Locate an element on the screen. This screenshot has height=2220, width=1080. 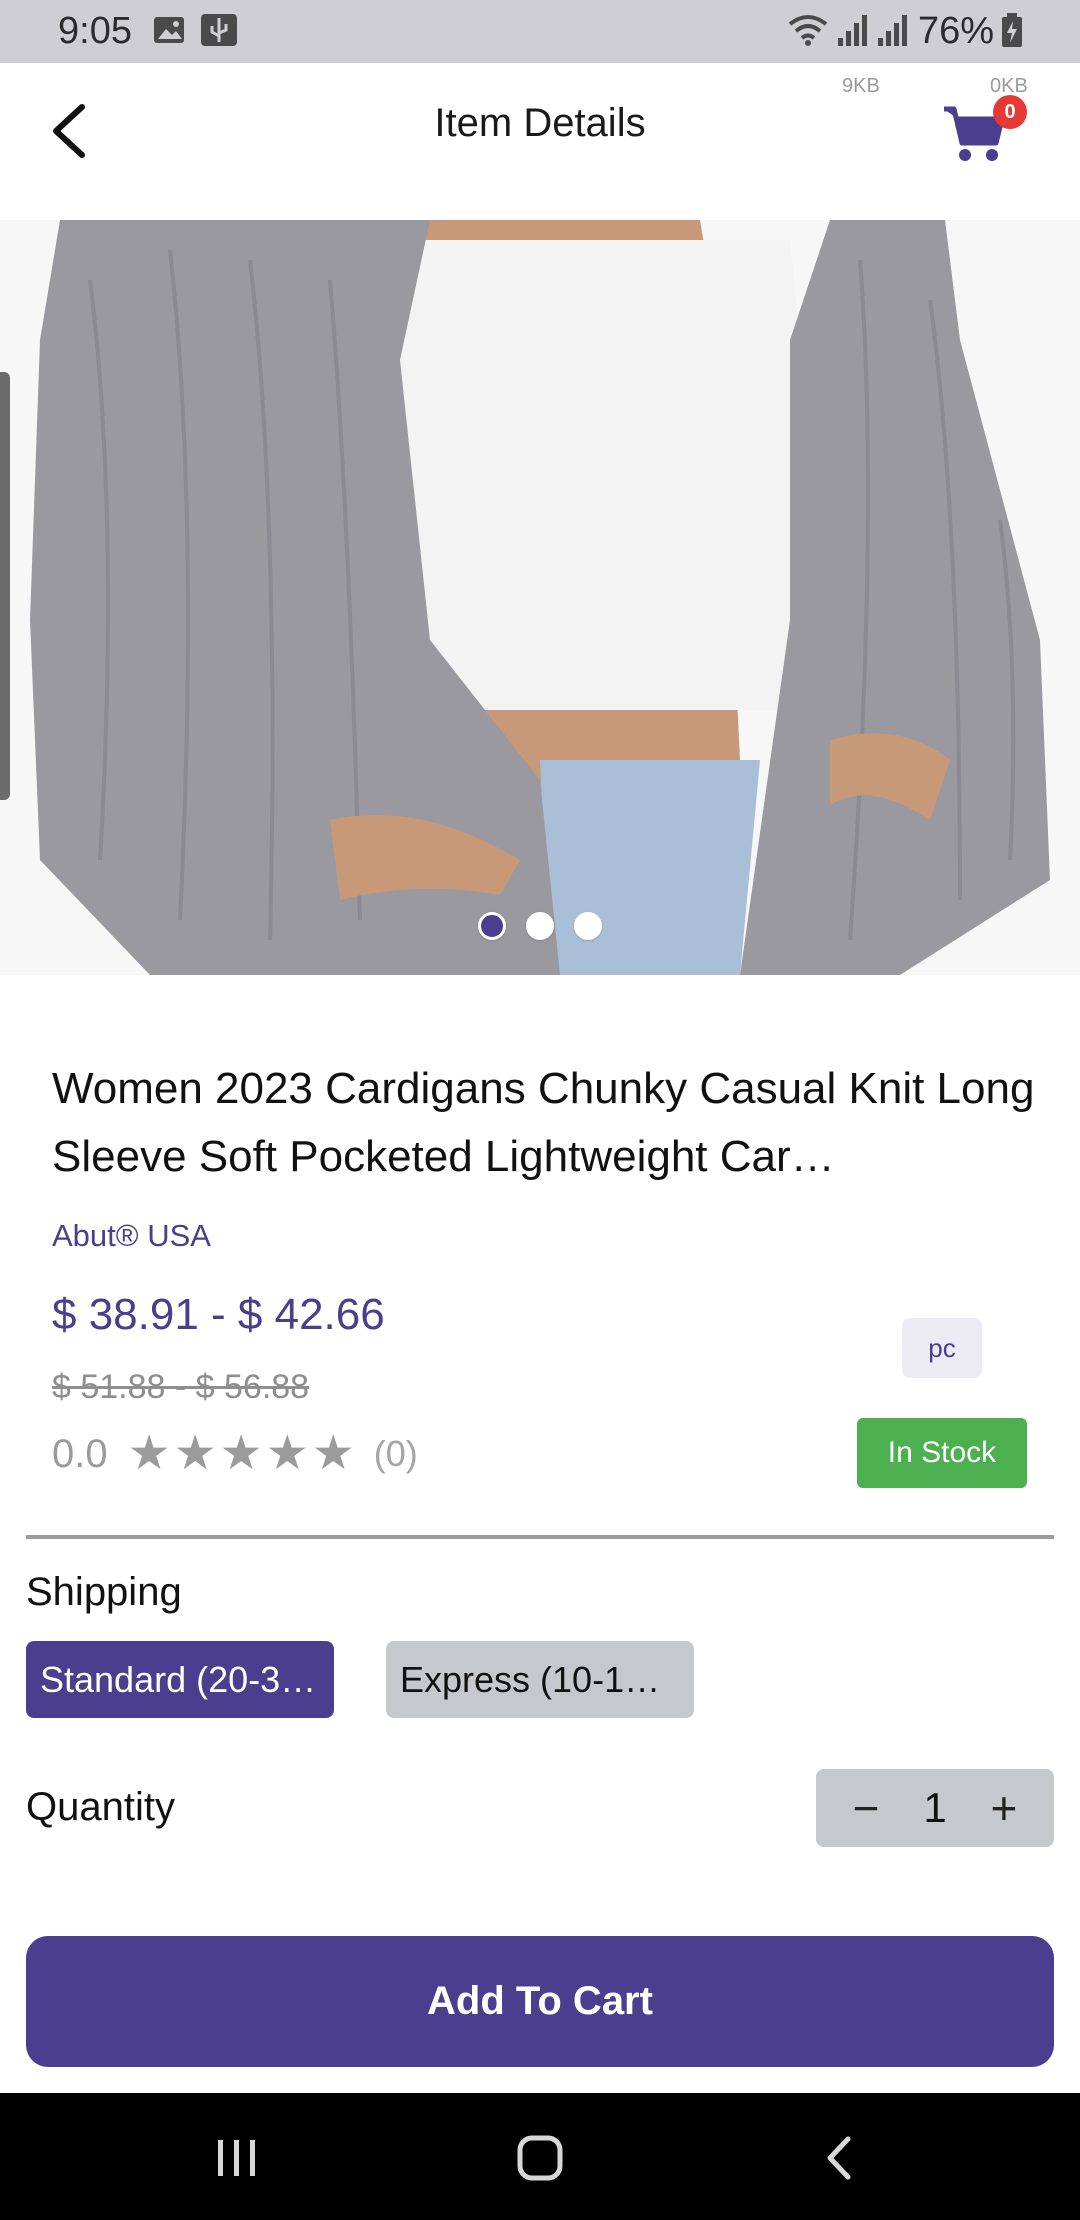
carousel-indicator is located at coordinates (540, 926).